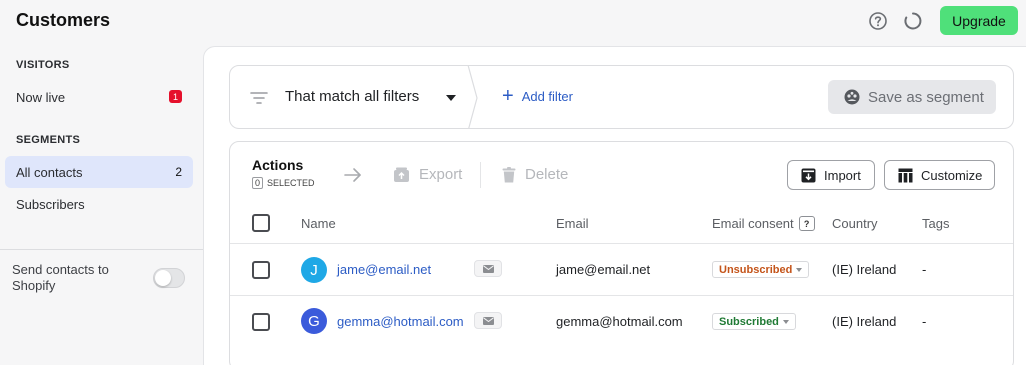 The width and height of the screenshot is (1026, 365). Describe the element at coordinates (619, 321) in the screenshot. I see `email-cell: gemma@hotmail.com` at that location.